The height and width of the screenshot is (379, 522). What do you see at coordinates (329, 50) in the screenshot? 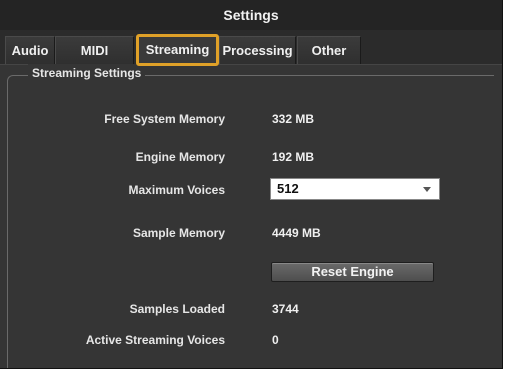
I see `tab-other: Other` at bounding box center [329, 50].